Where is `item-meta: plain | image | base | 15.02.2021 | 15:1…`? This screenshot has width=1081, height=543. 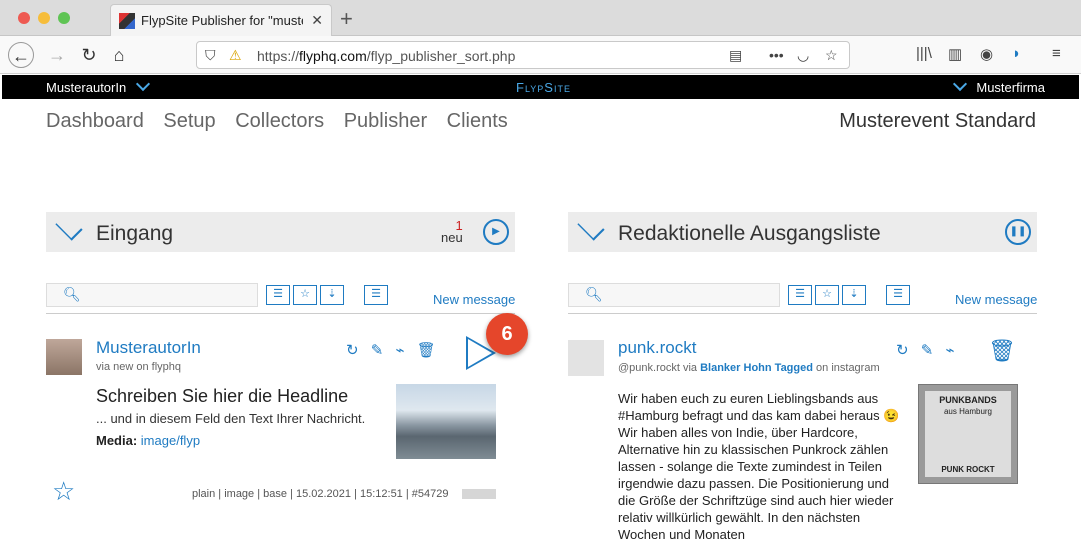
item-meta: plain | image | base | 15.02.2021 | 15:1… is located at coordinates (320, 494).